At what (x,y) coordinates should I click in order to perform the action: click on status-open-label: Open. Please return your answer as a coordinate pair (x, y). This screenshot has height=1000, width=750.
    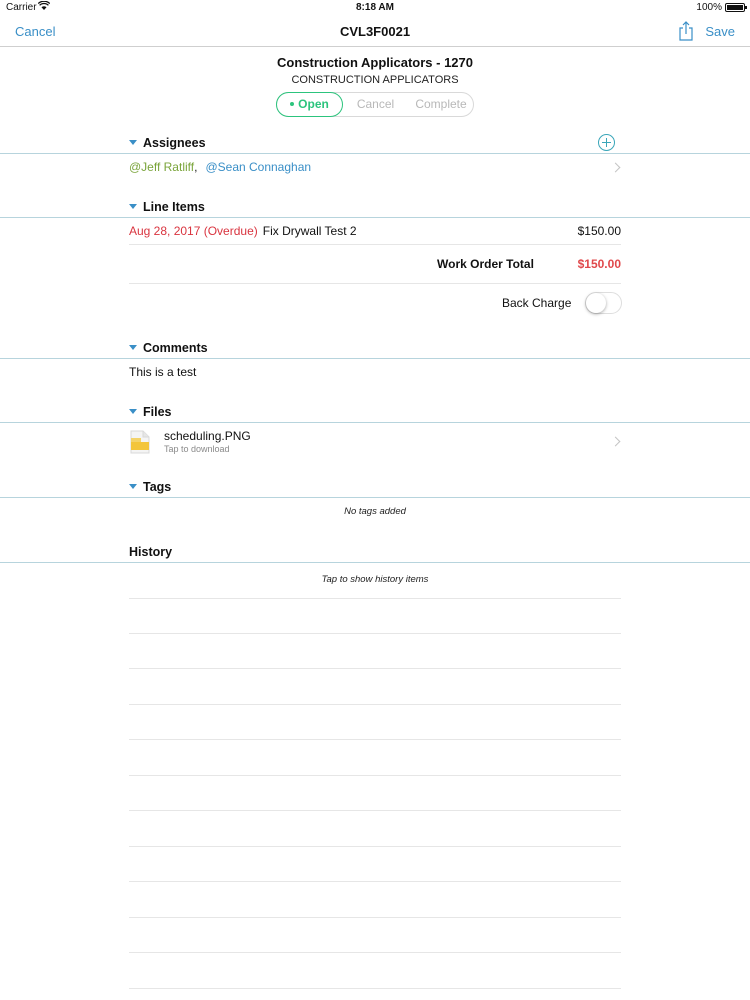
    Looking at the image, I should click on (313, 104).